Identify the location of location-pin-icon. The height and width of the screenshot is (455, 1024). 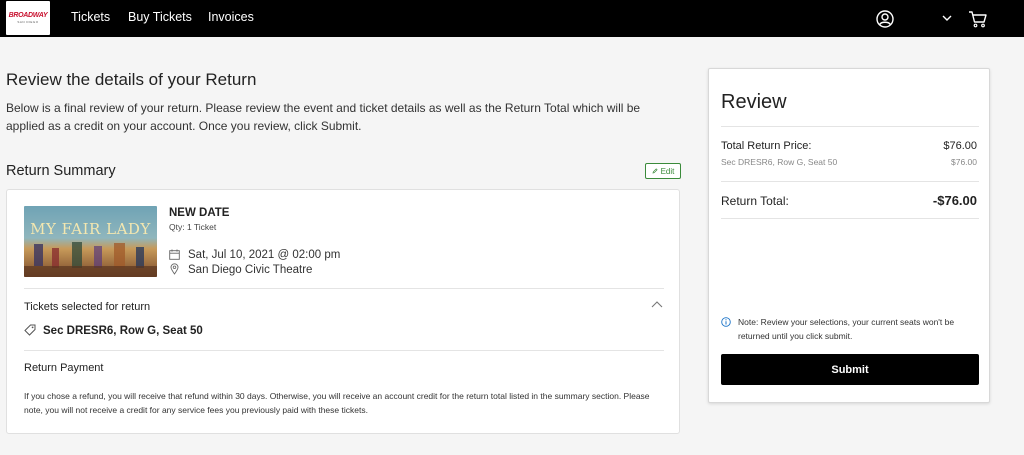
(174, 269).